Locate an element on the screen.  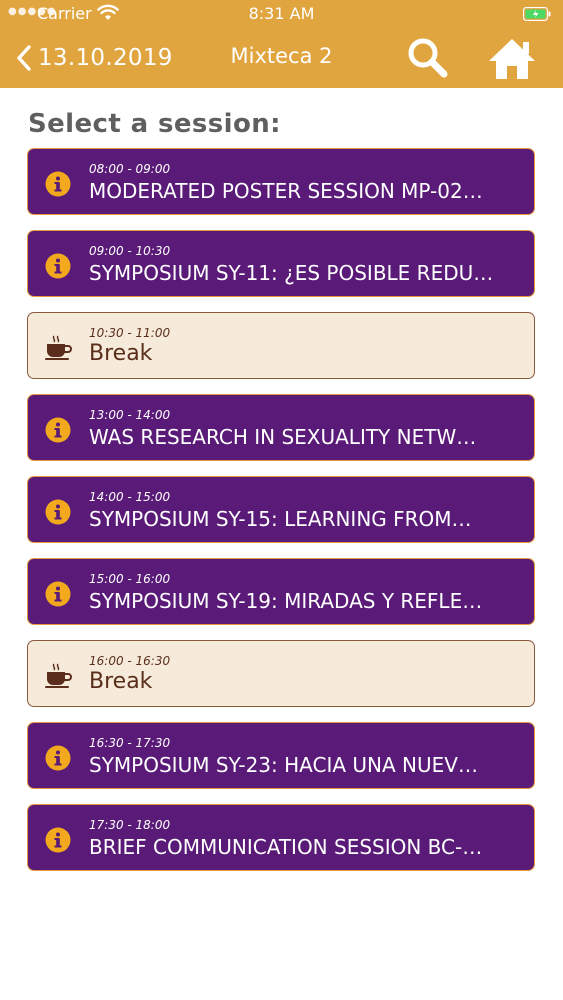
session-time: 16:00 - 16:30 is located at coordinates (130, 661).